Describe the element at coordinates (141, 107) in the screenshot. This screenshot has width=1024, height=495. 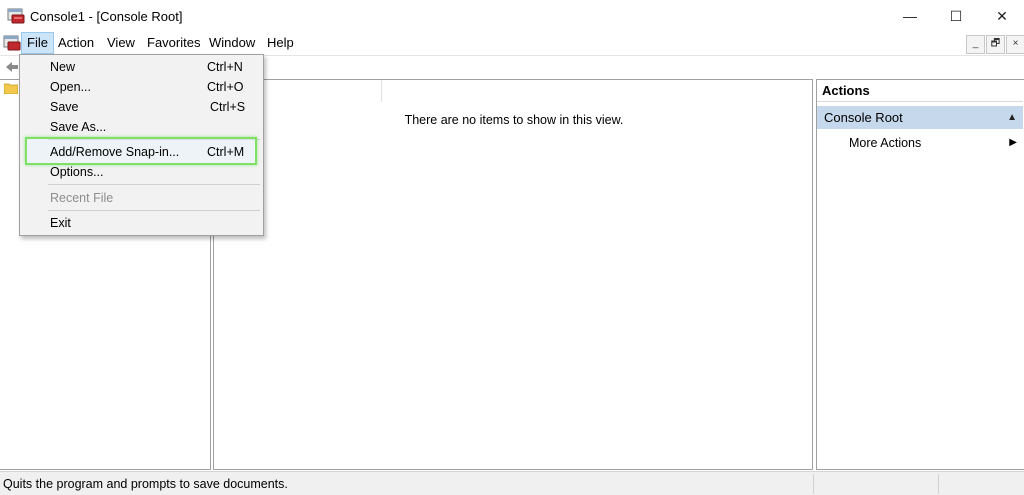
I see `menu-item-save: Save Ctrl+S` at that location.